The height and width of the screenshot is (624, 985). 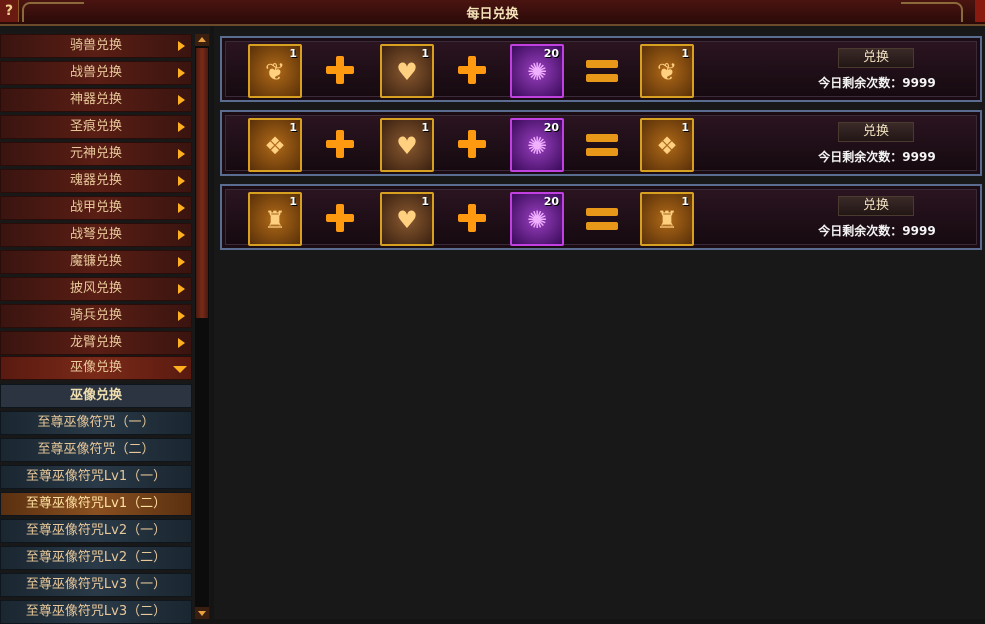 I want to click on sidebar-subitem: 至尊巫像符咒Lv1（一）, so click(x=96, y=477).